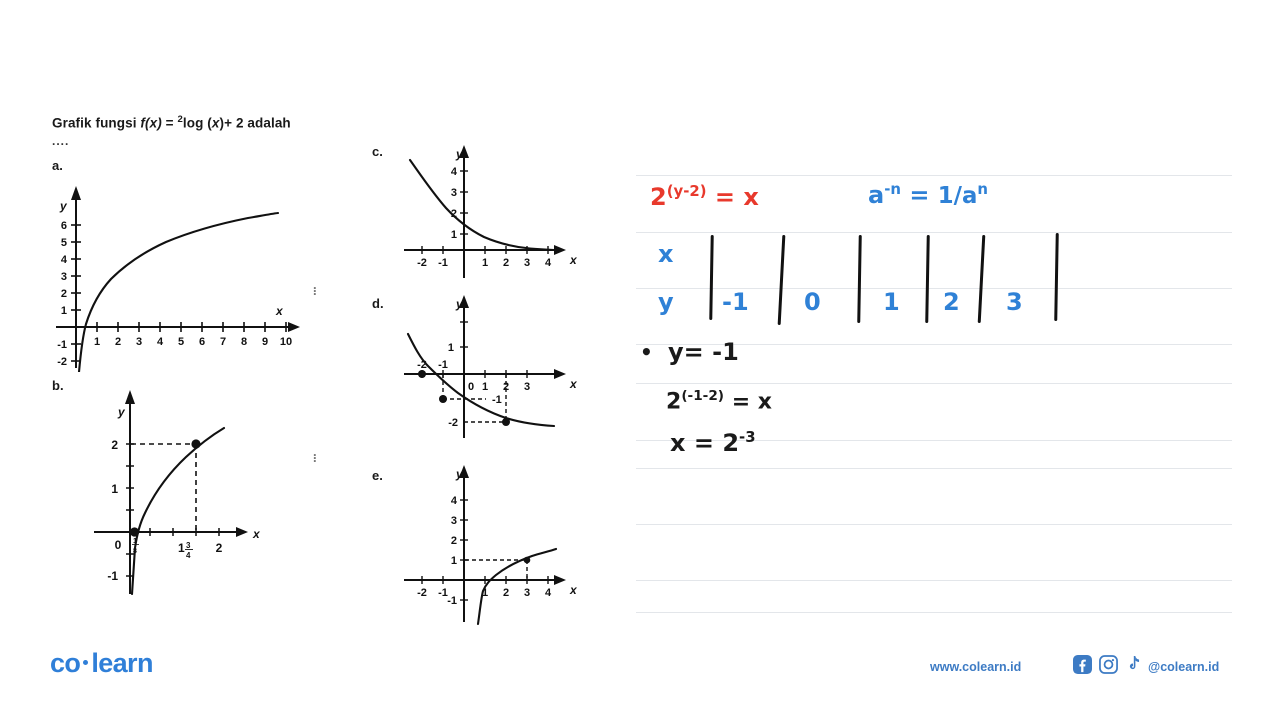 The image size is (1280, 720). What do you see at coordinates (62, 362) in the screenshot?
I see `graph-a-ytick-m2: -2` at bounding box center [62, 362].